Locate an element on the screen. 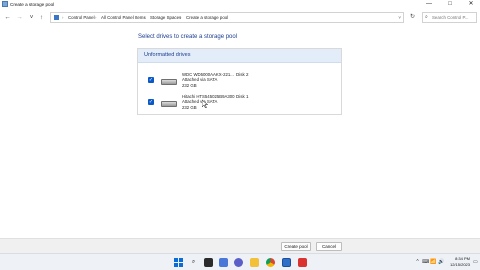 Image resolution: width=480 pixels, height=270 pixels. file-explorer-icon is located at coordinates (254, 262).